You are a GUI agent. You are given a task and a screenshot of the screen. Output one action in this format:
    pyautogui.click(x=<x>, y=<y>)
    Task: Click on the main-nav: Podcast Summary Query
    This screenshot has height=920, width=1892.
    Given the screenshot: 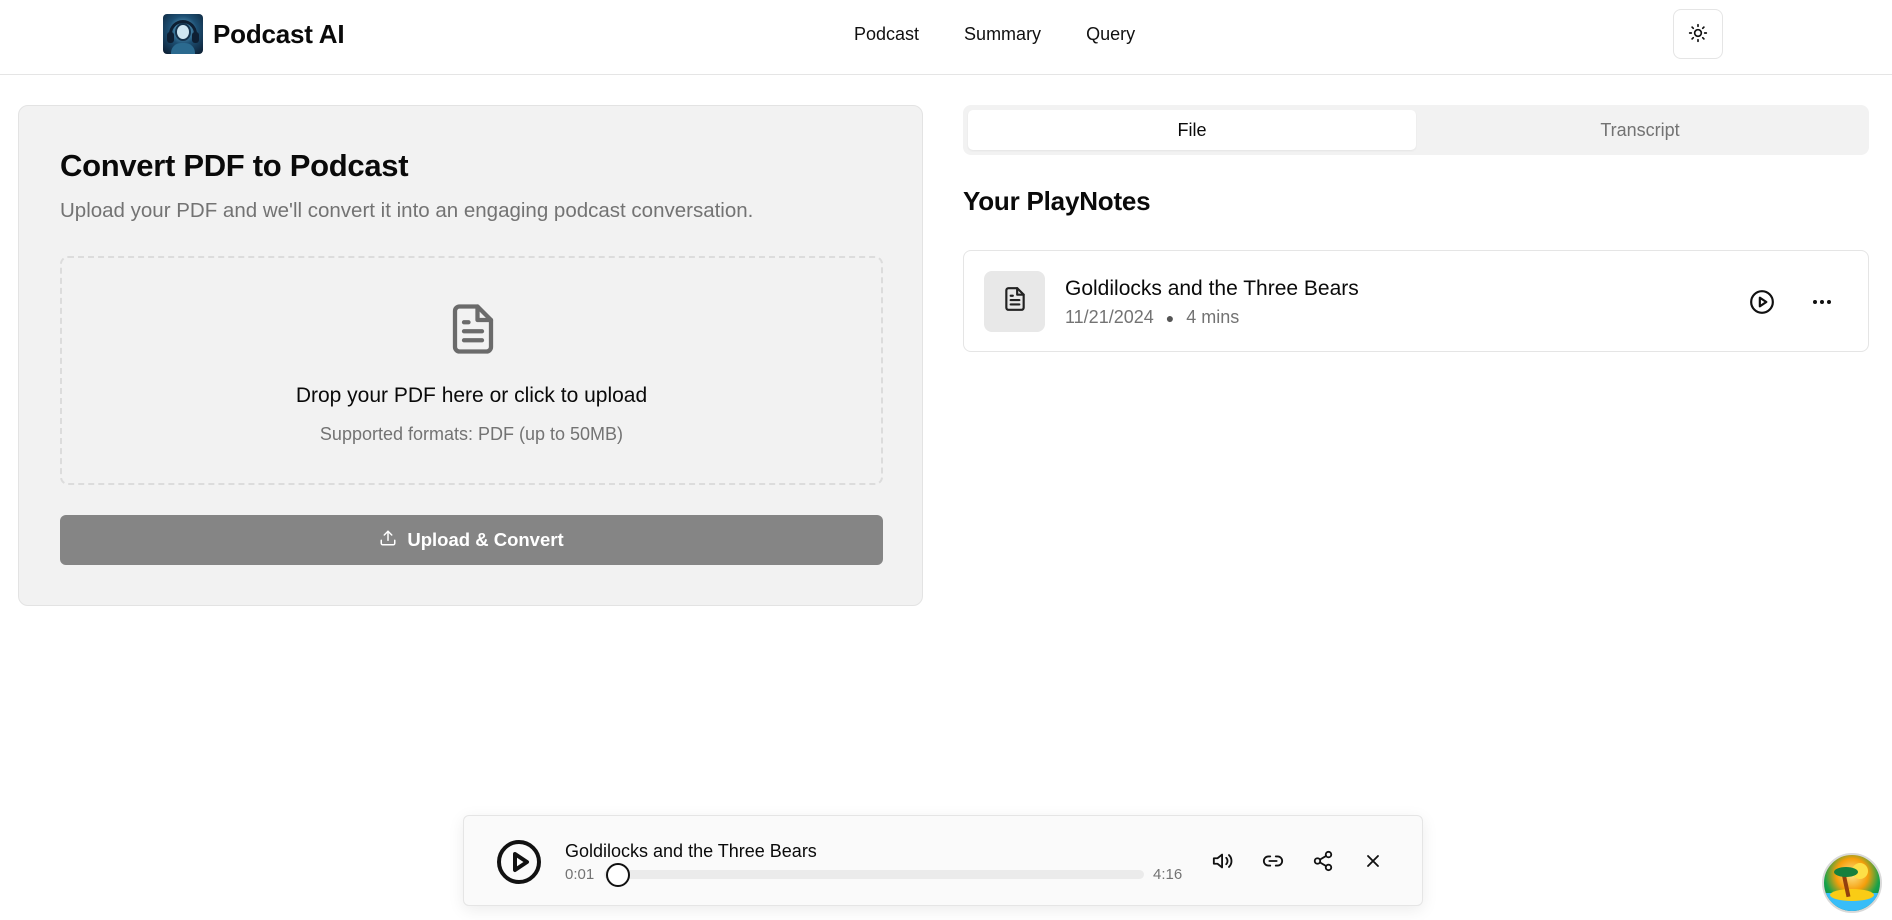 What is the action you would take?
    pyautogui.click(x=994, y=34)
    